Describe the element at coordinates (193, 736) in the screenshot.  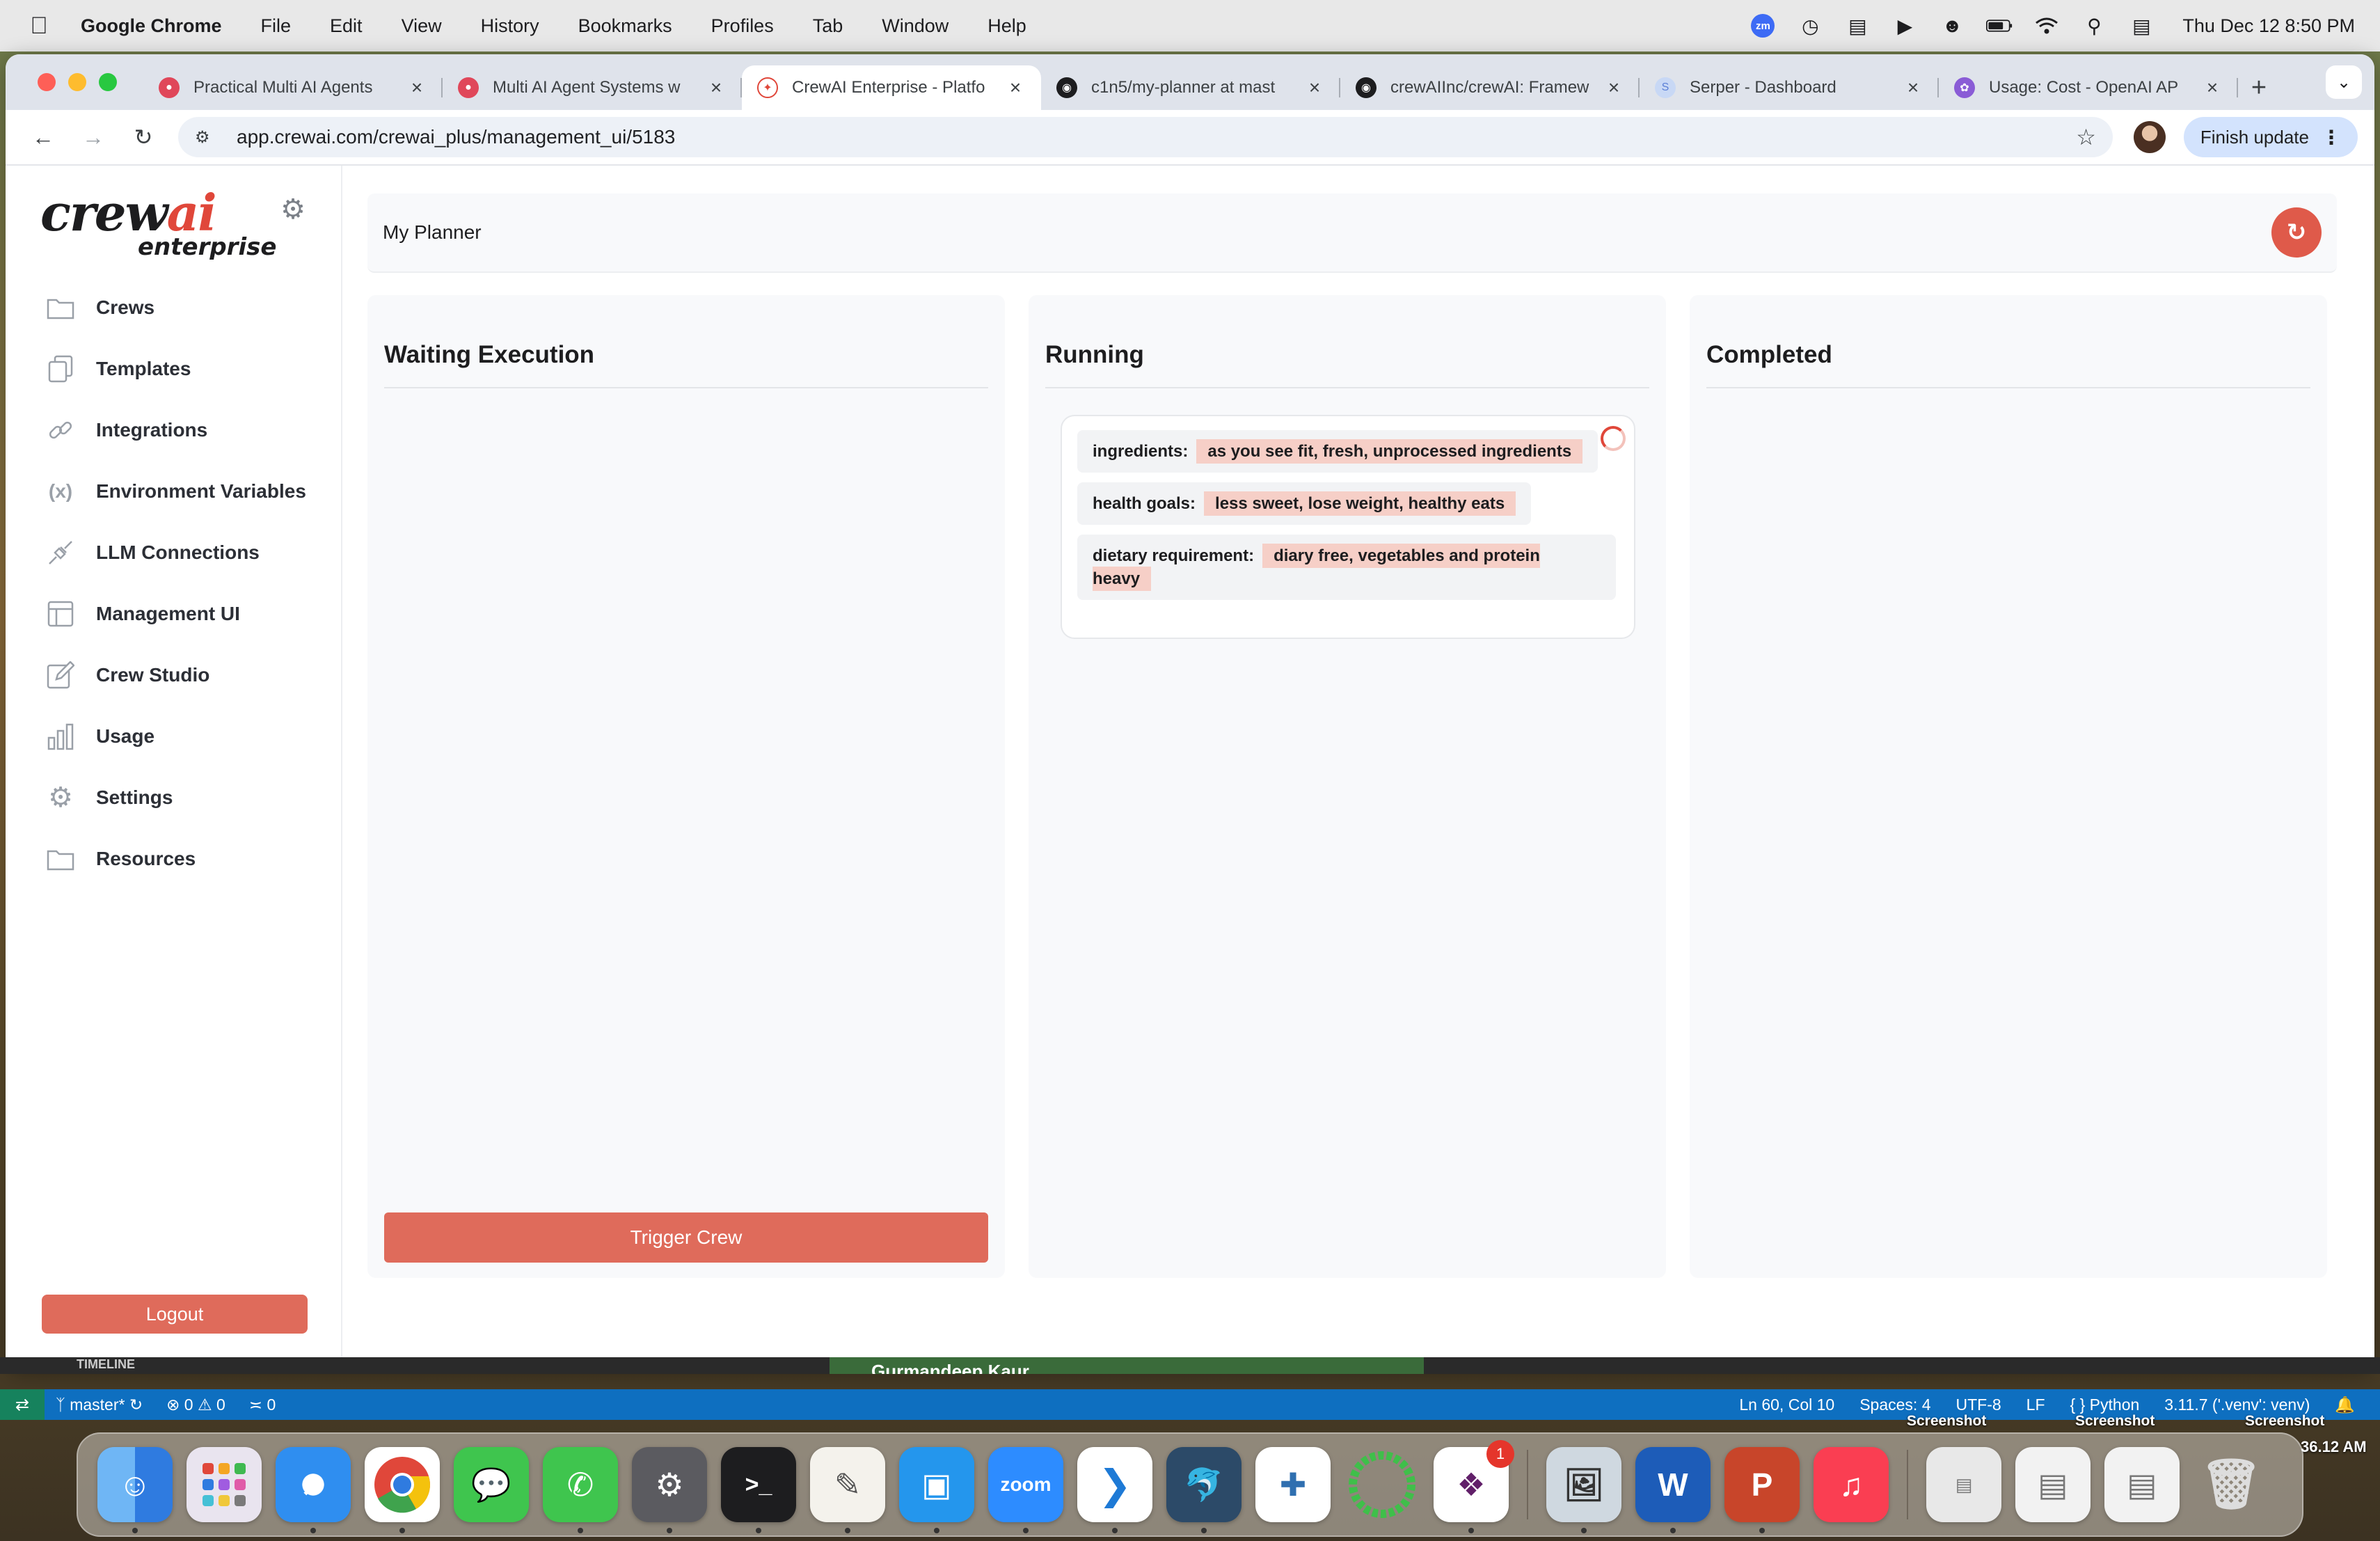
I see `sidebar-item-usage: Usage` at that location.